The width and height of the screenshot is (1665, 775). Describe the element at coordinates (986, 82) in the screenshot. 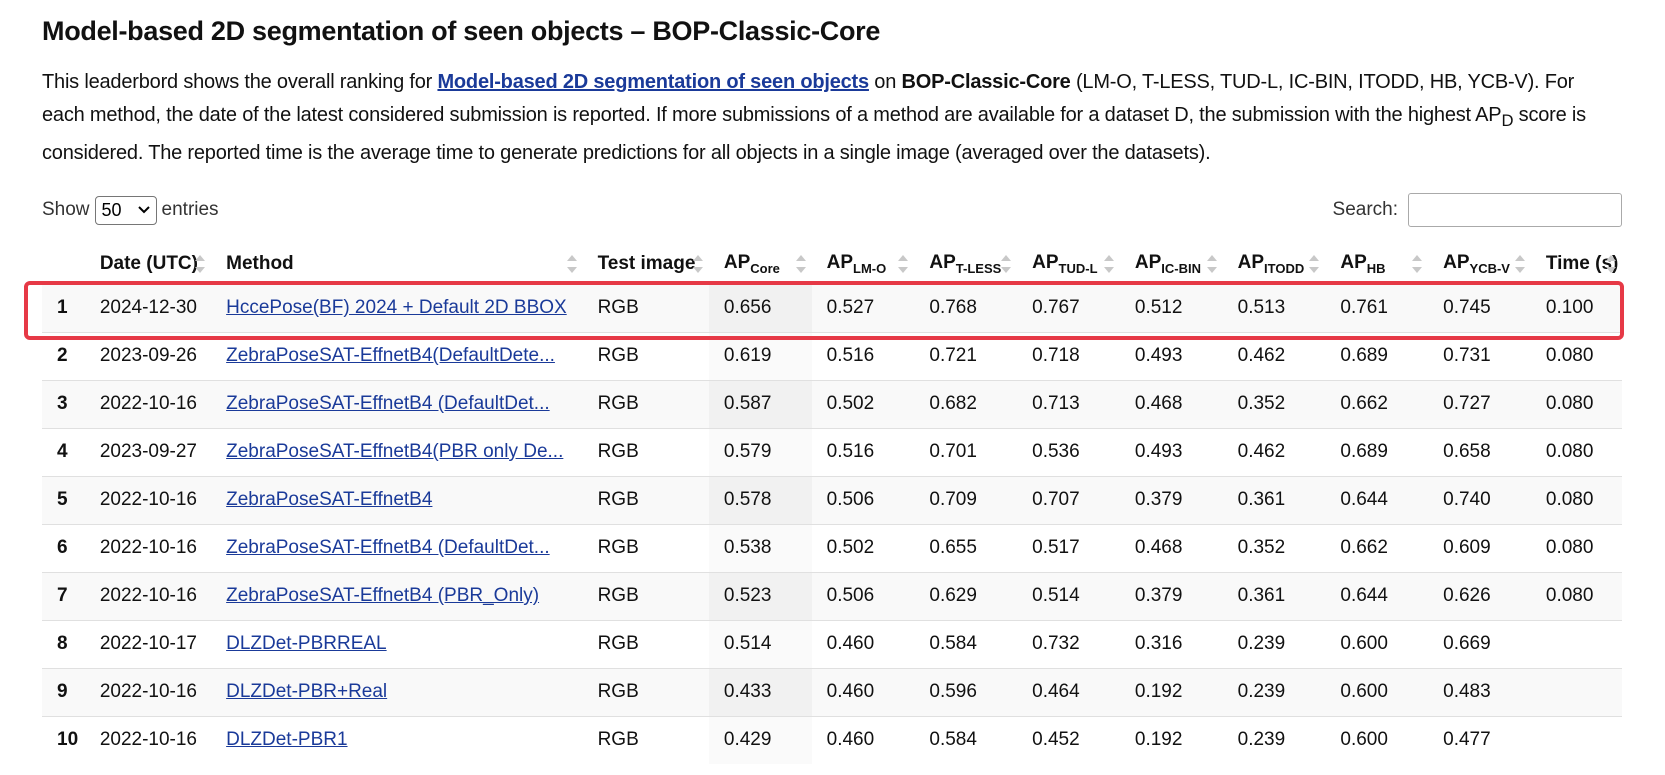

I see `dataset-name: BOP-Classic-Core` at that location.